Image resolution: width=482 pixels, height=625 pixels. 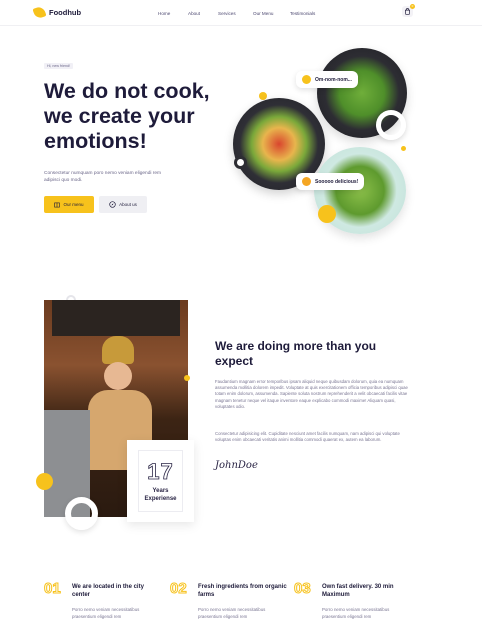 What do you see at coordinates (160, 495) in the screenshot?
I see `experience-label: Years Experiense` at bounding box center [160, 495].